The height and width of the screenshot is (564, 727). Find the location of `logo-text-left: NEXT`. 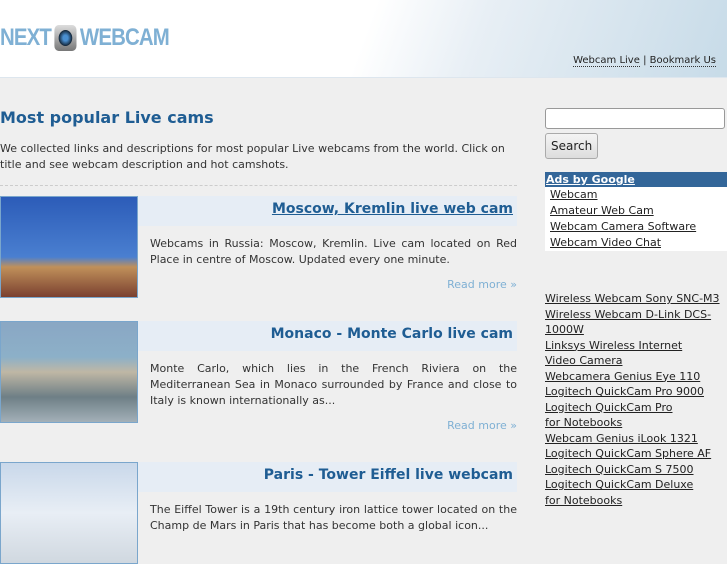

logo-text-left: NEXT is located at coordinates (26, 37).